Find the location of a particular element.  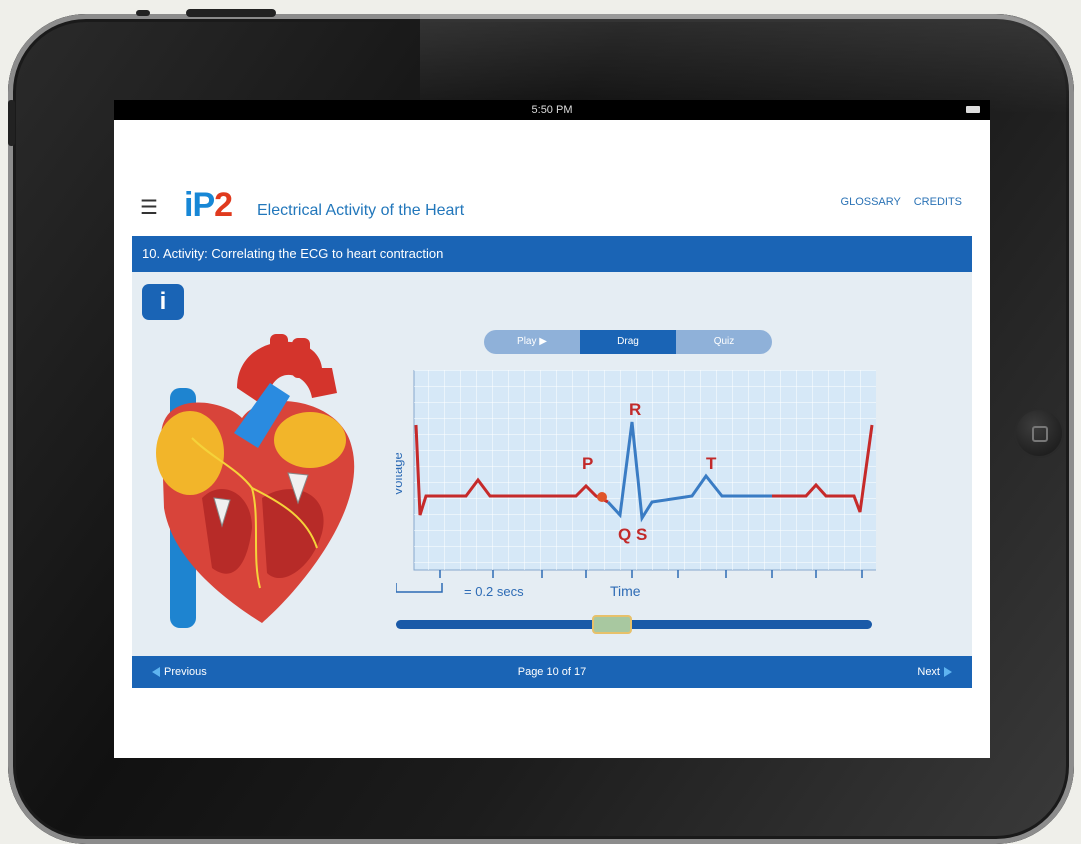

home-button is located at coordinates (1039, 433).